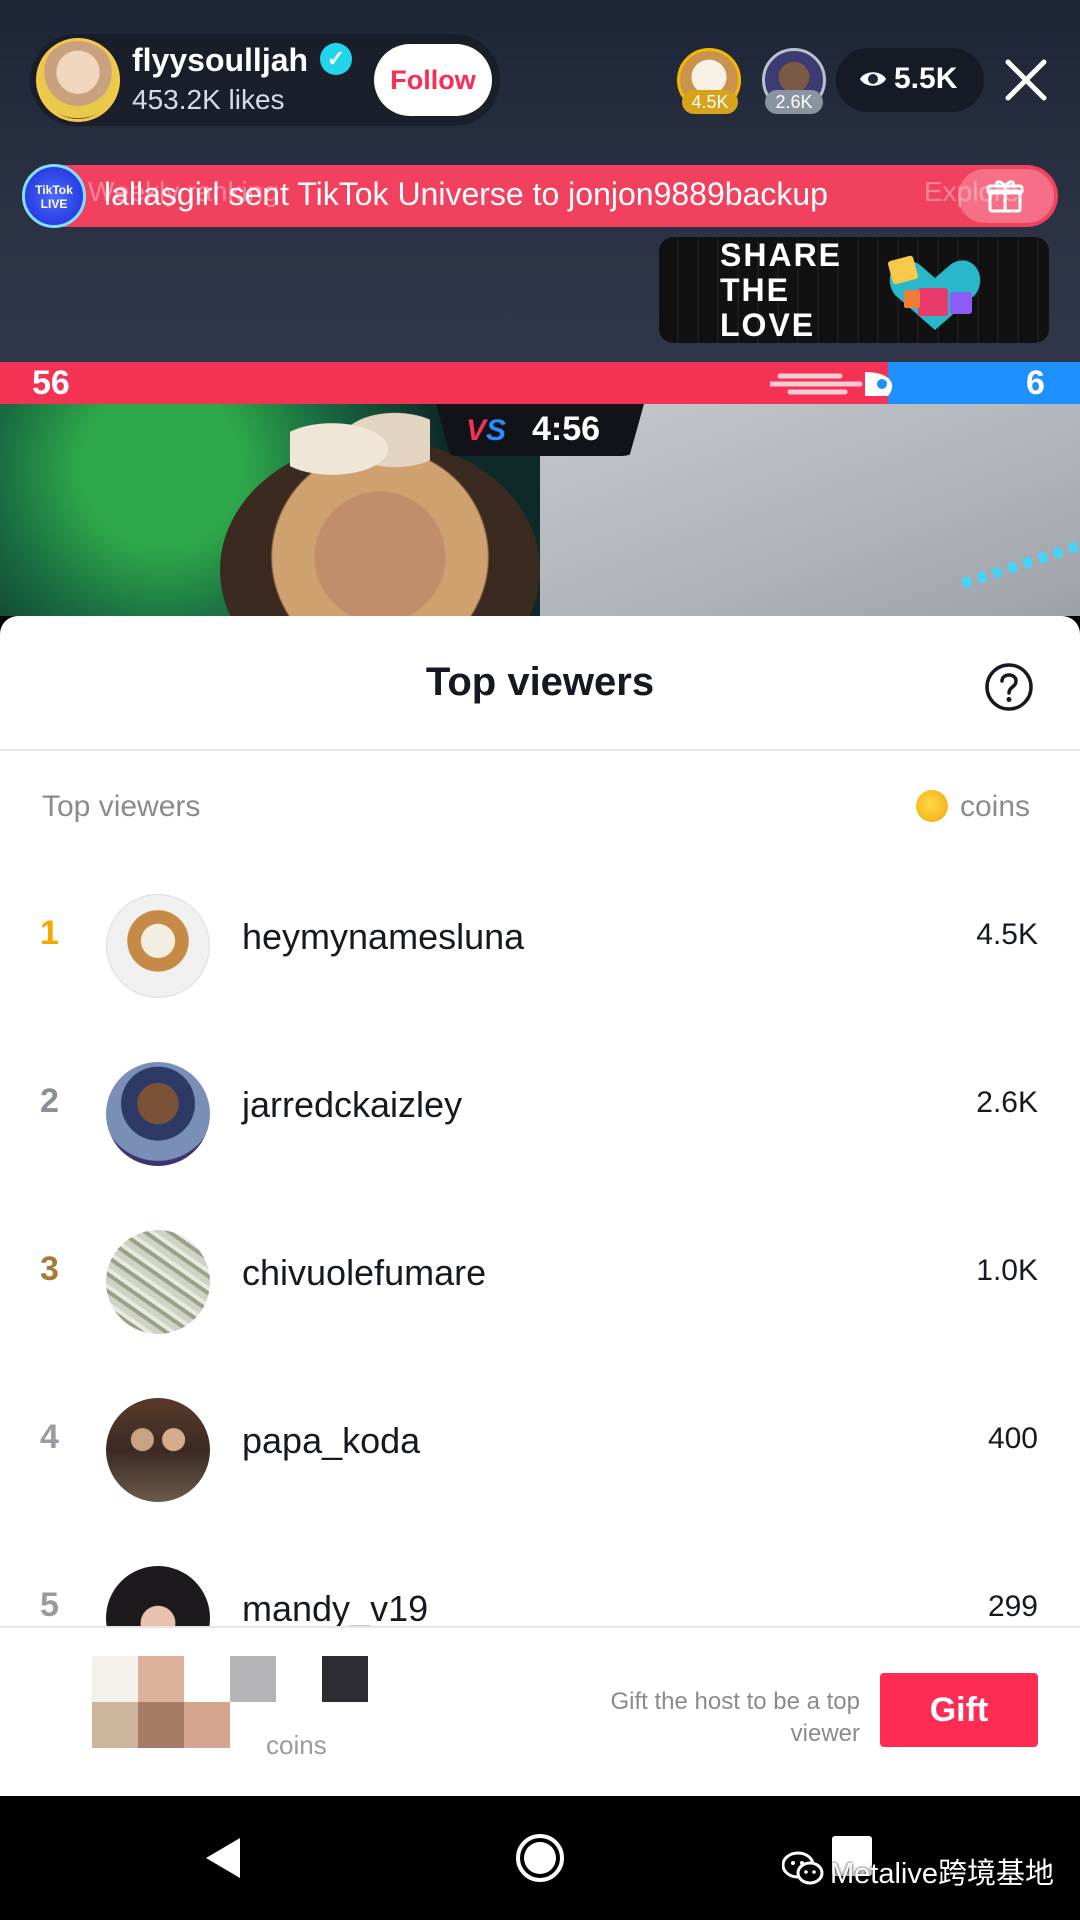 This screenshot has height=1920, width=1080. I want to click on viewer-coins: 4.5K, so click(1007, 934).